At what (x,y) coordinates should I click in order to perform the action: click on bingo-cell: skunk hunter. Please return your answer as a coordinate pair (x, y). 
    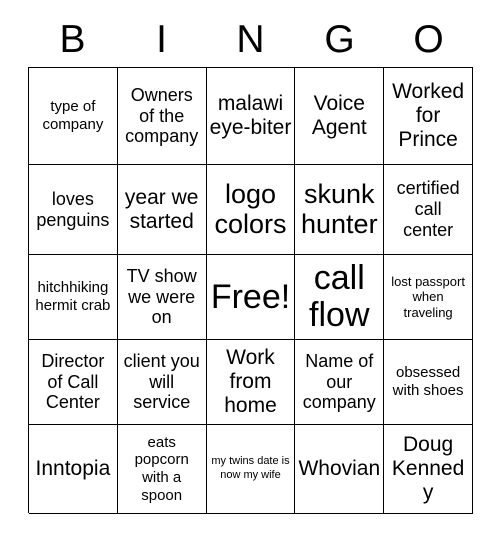
    Looking at the image, I should click on (340, 210).